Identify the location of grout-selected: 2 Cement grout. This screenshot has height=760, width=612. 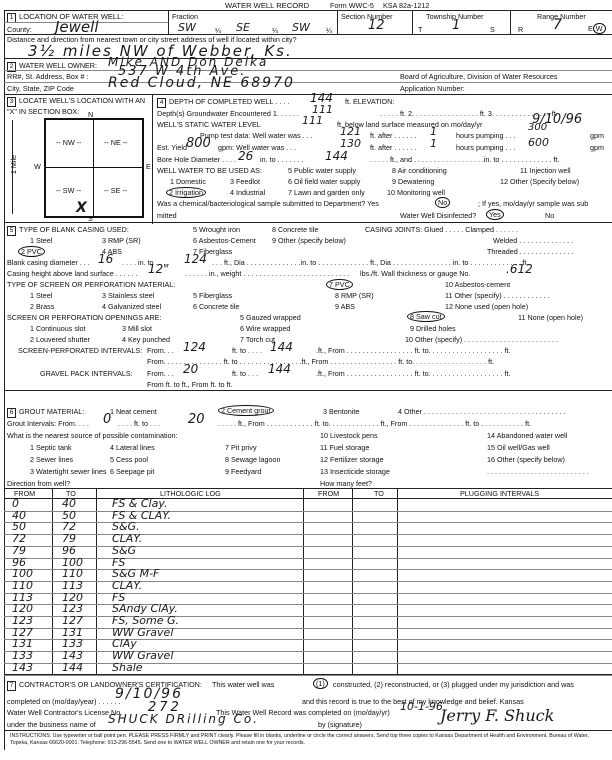
(246, 410).